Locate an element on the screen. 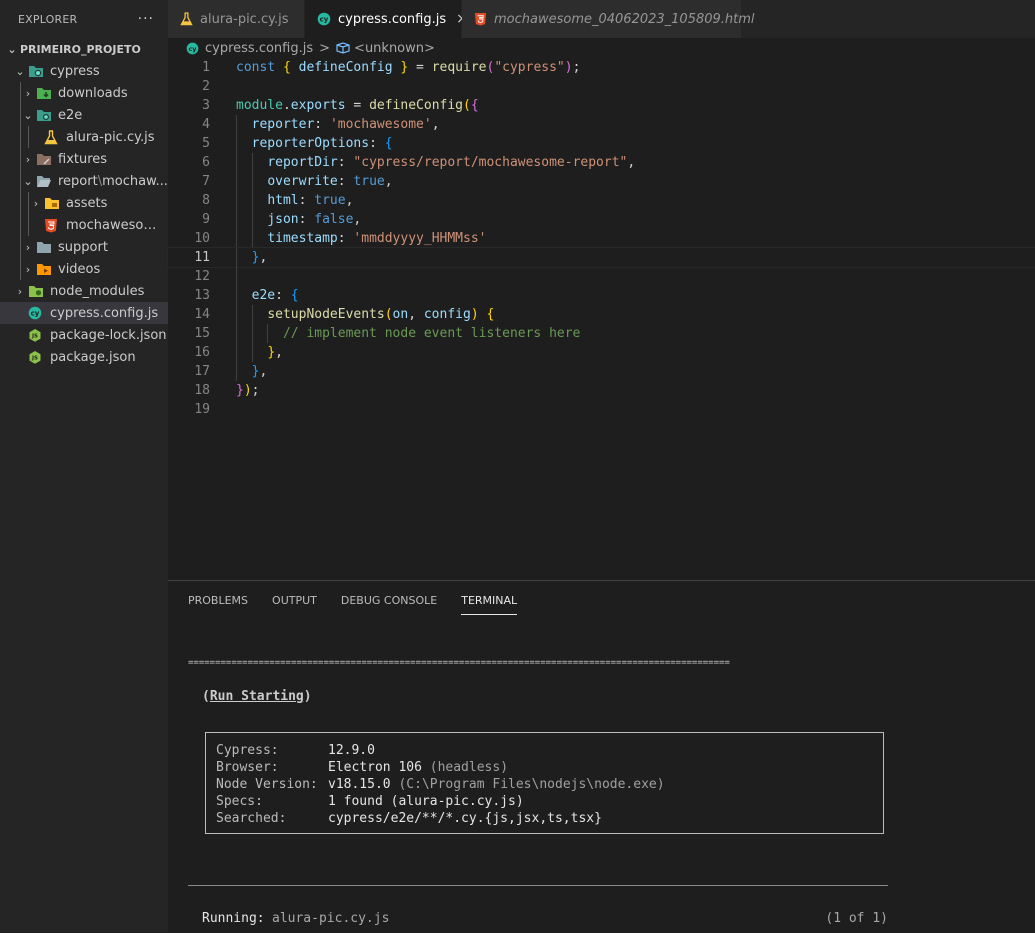  code-line: 3 module.exports = defineConfig({ is located at coordinates (601, 105).